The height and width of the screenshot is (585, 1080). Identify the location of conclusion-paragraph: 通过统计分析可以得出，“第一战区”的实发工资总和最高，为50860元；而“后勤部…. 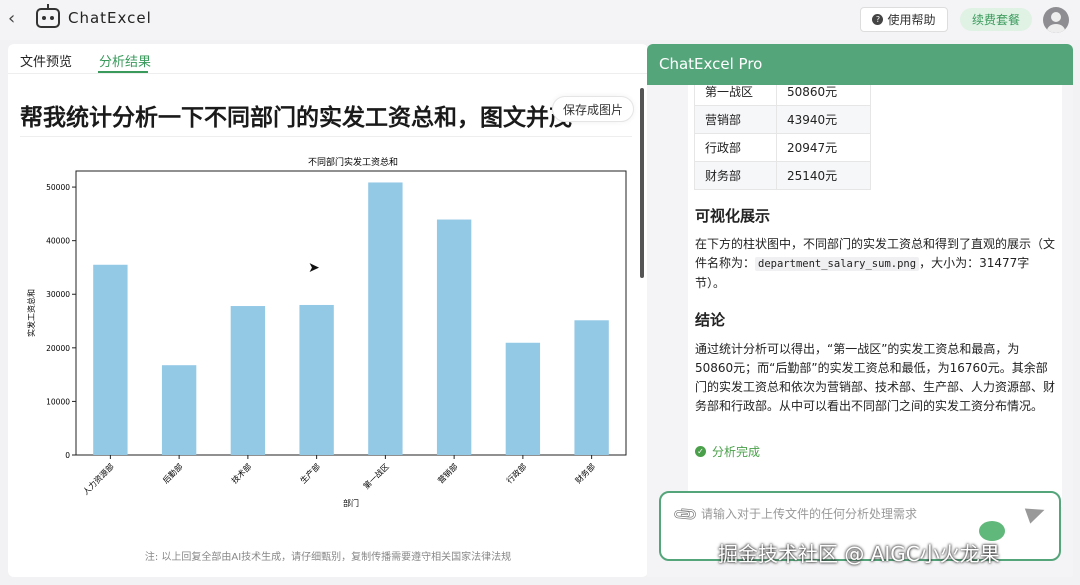
(875, 377).